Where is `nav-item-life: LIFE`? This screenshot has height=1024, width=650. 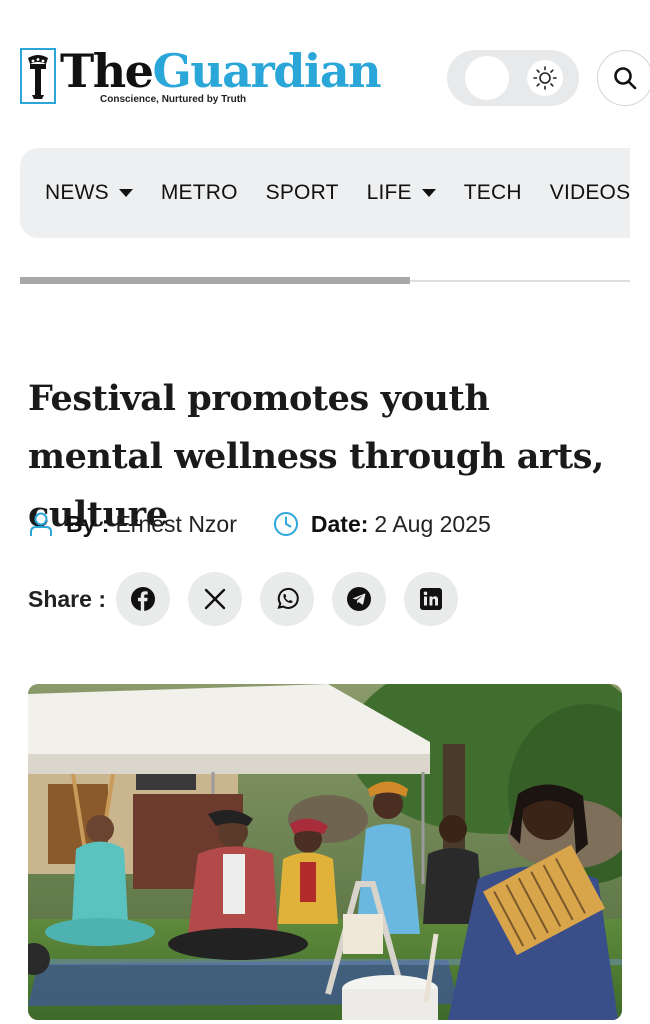
nav-item-life: LIFE is located at coordinates (401, 193).